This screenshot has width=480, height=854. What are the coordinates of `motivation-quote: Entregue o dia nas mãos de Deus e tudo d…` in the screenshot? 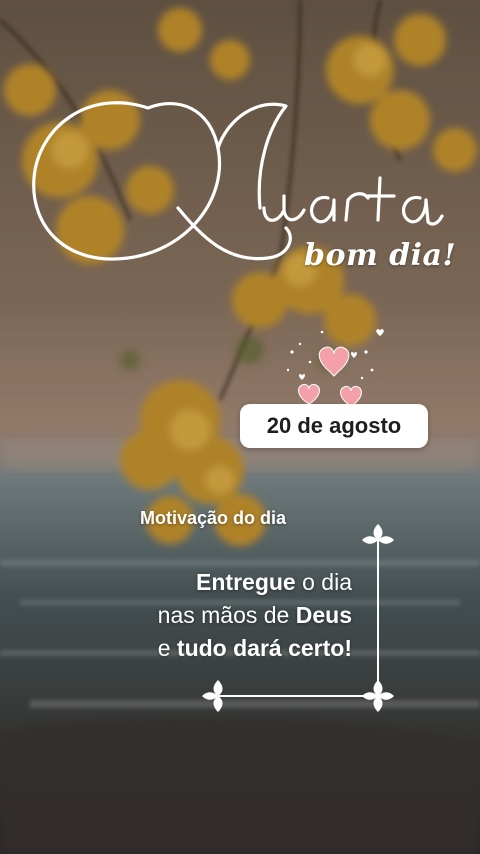 It's located at (255, 615).